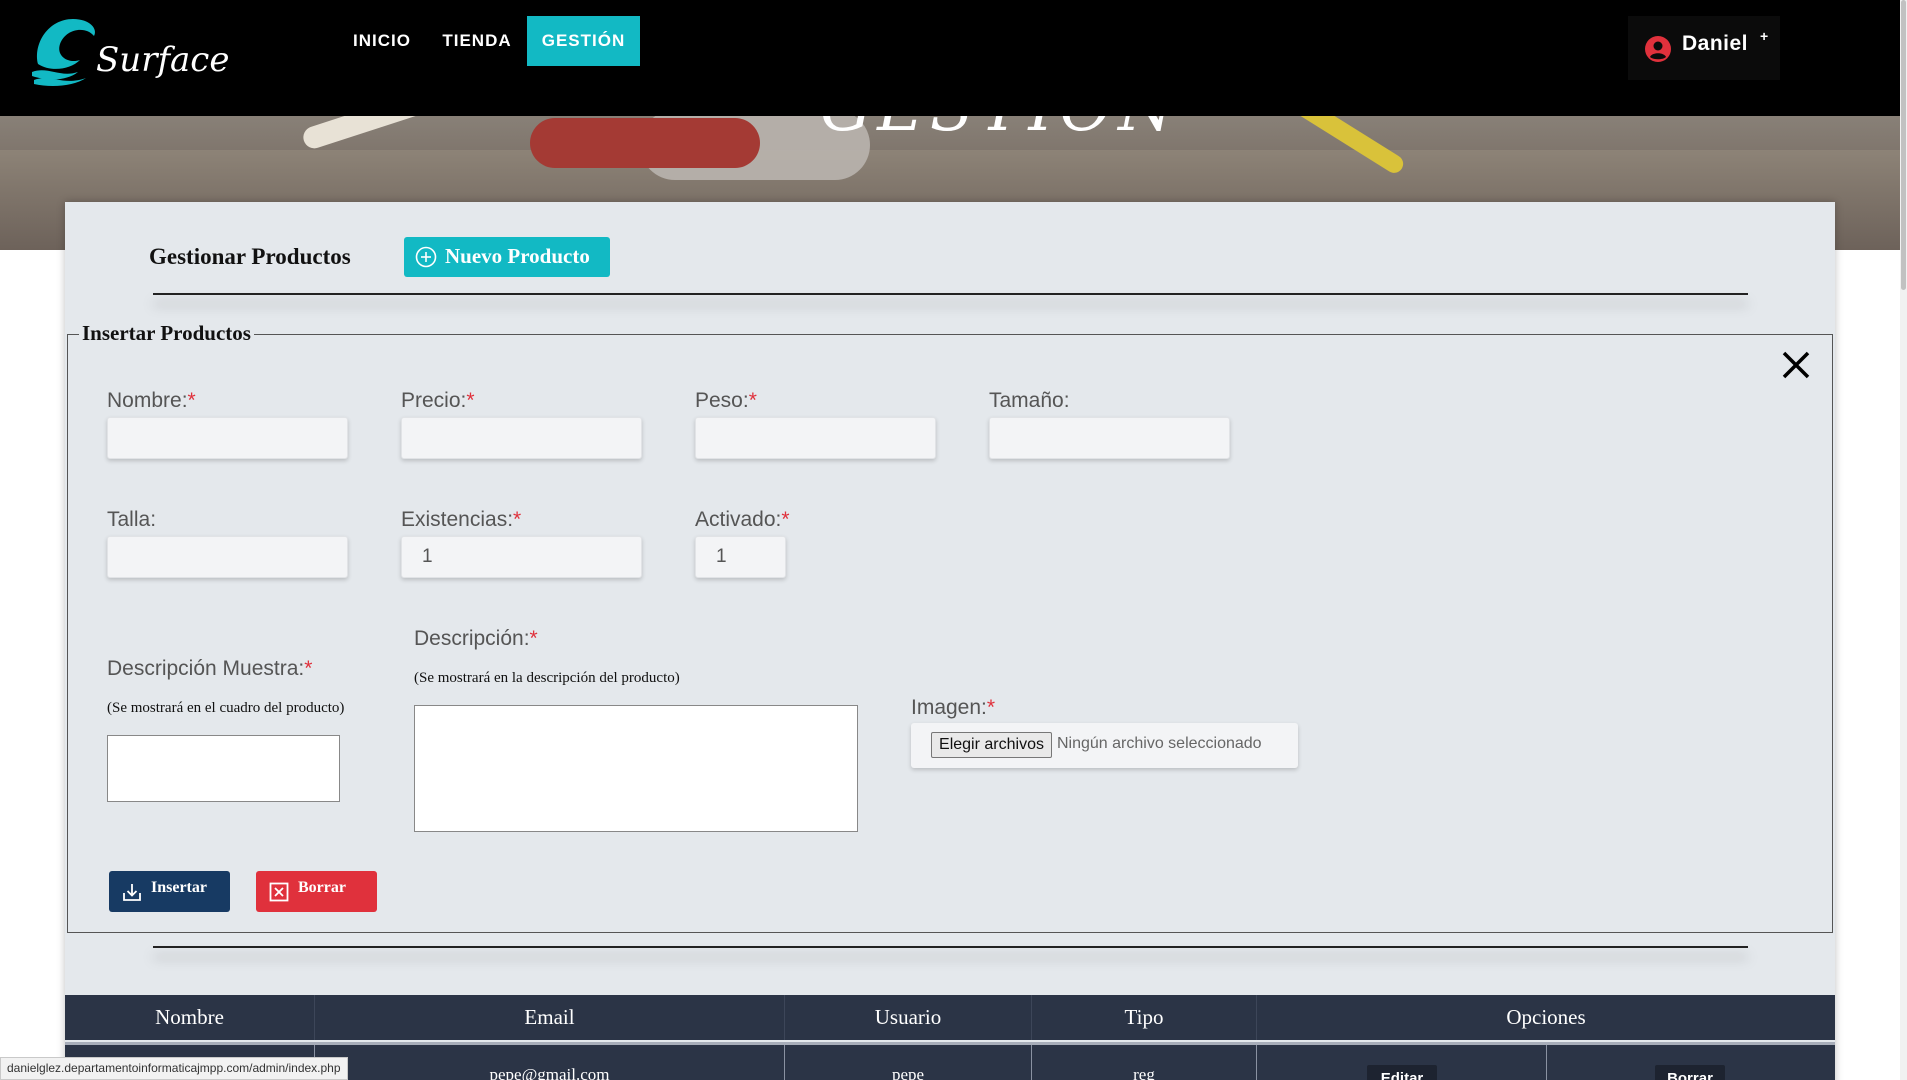  I want to click on talla-label: Talla:, so click(132, 519).